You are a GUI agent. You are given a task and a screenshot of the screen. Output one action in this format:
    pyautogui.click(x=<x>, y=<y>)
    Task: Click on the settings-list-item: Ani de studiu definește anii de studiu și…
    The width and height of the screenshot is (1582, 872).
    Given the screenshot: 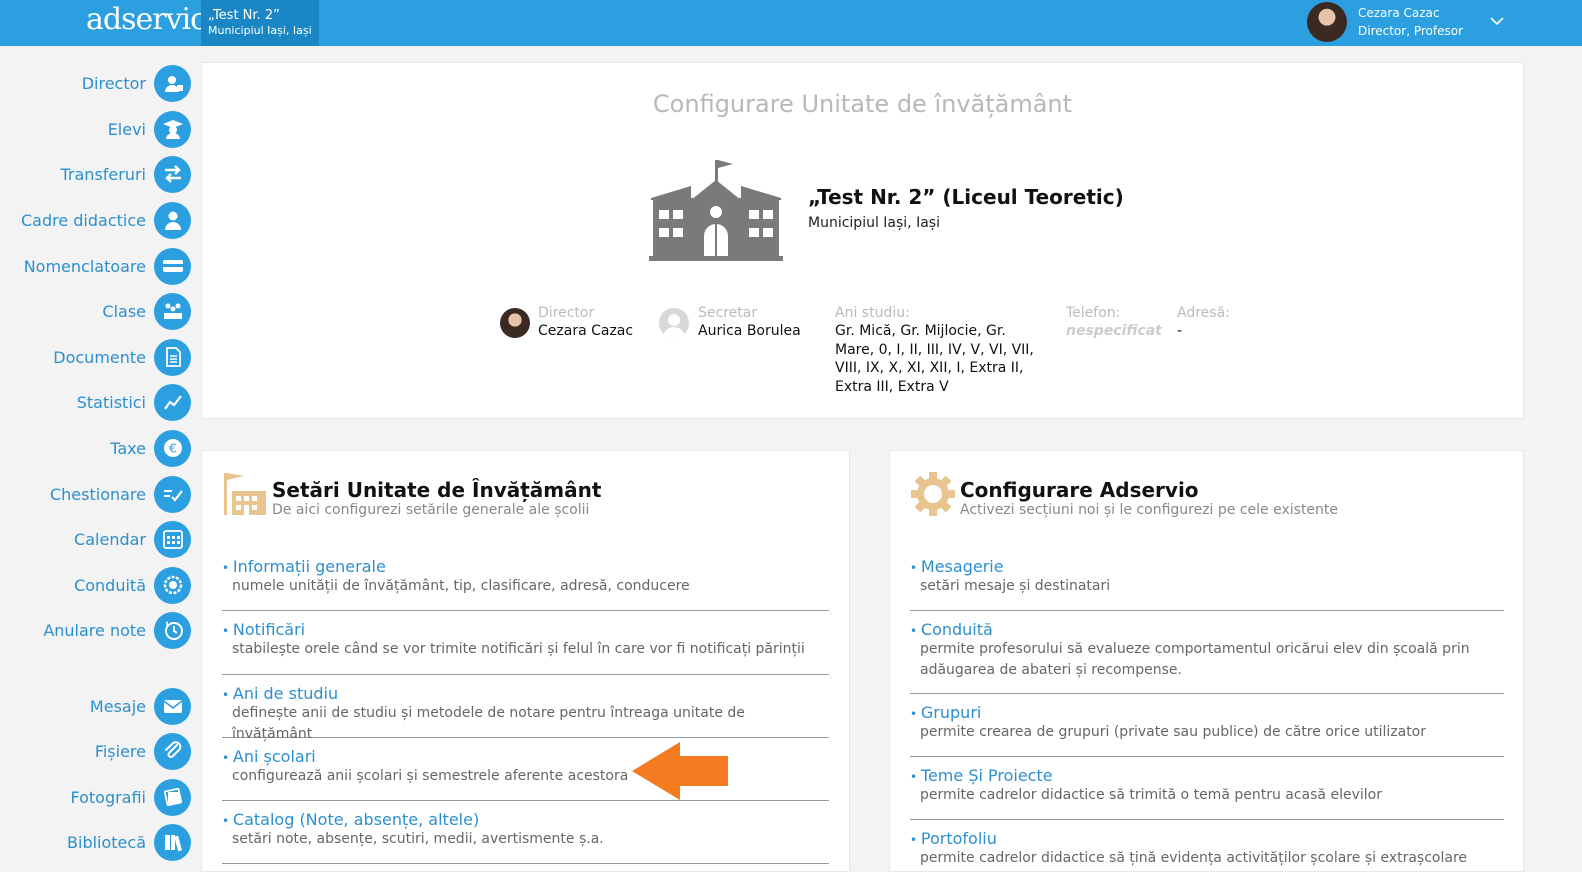 What is the action you would take?
    pyautogui.click(x=525, y=713)
    